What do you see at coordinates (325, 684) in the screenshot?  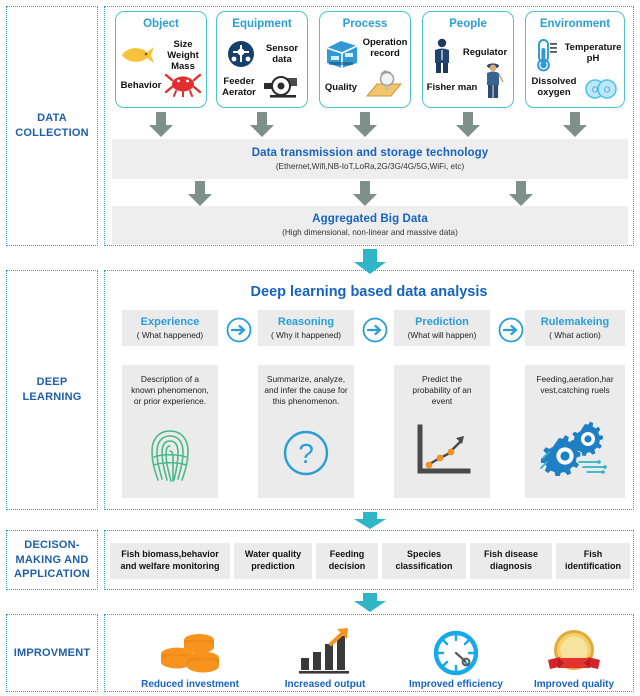 I see `improvement-item-increased-output-label: Increased output` at bounding box center [325, 684].